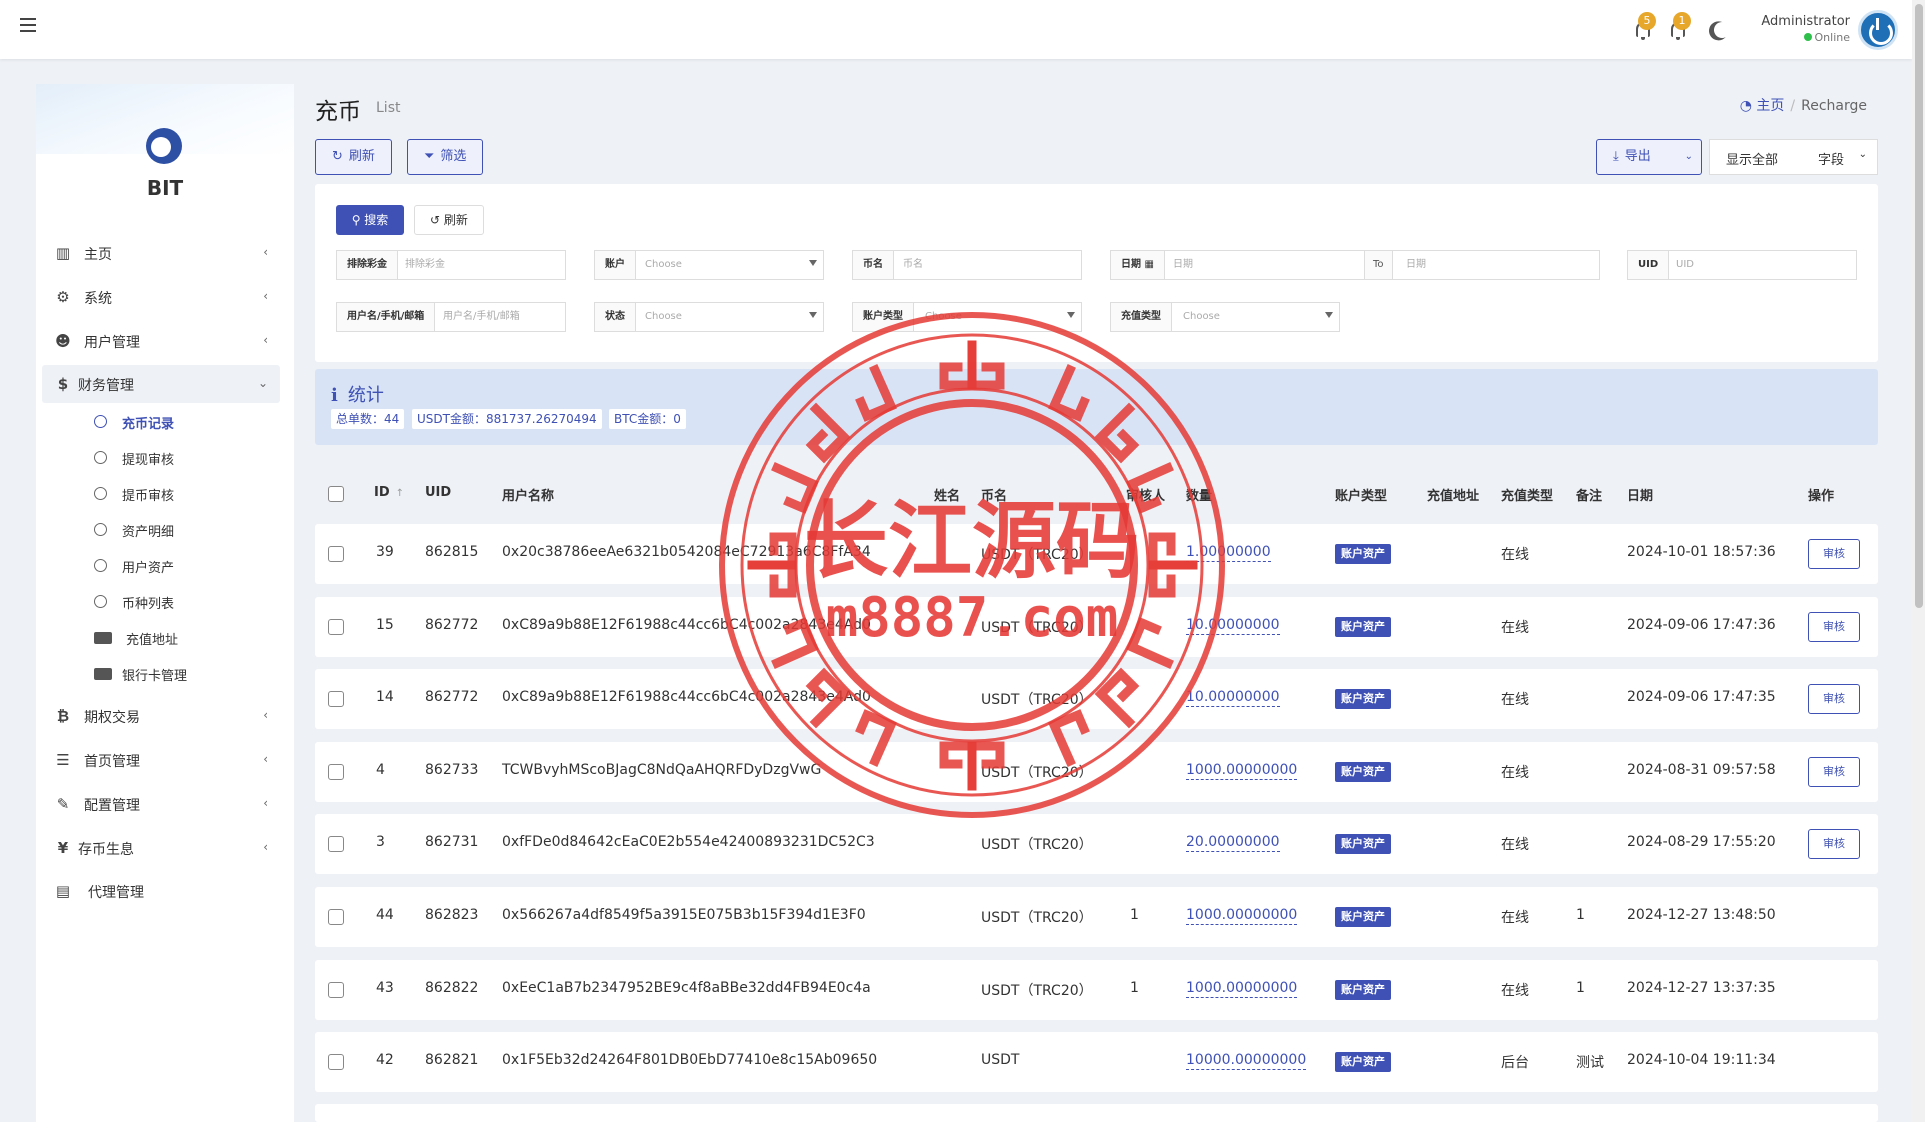 Image resolution: width=1925 pixels, height=1122 pixels. I want to click on date-range-field: 日期 ▦ 日期 To 日期, so click(1355, 265).